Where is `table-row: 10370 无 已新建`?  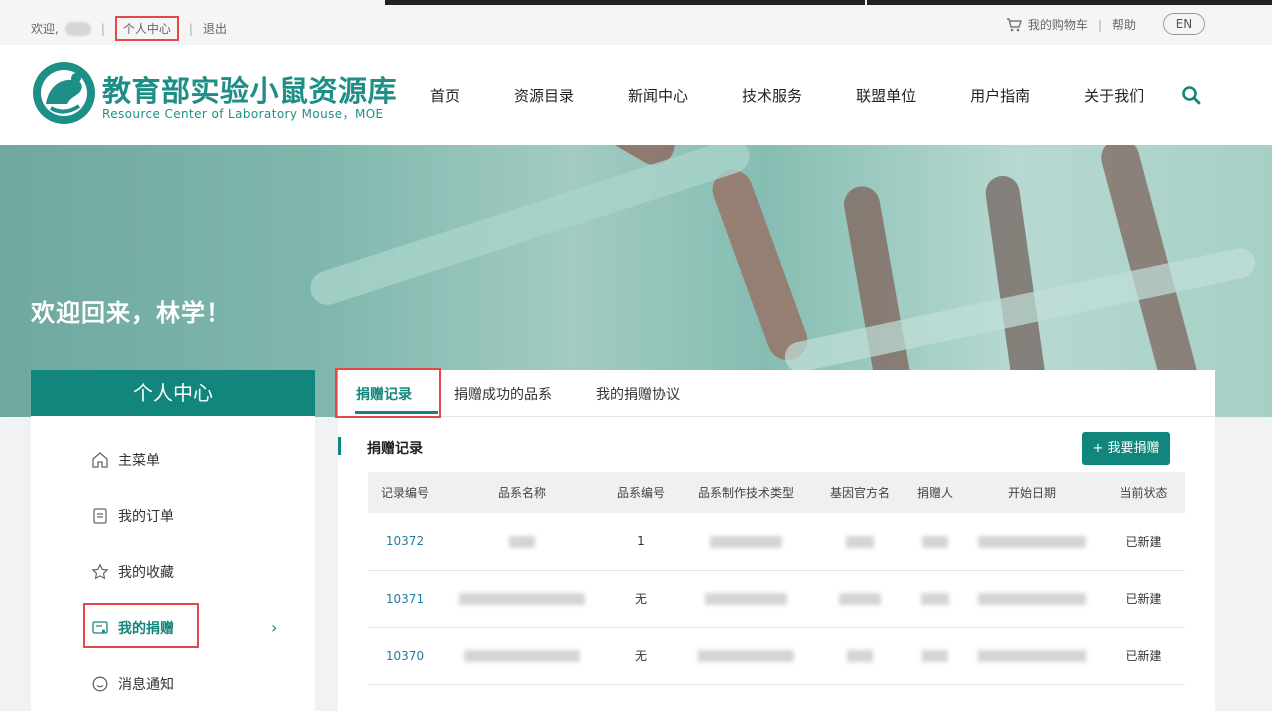
table-row: 10370 无 已新建 is located at coordinates (776, 655).